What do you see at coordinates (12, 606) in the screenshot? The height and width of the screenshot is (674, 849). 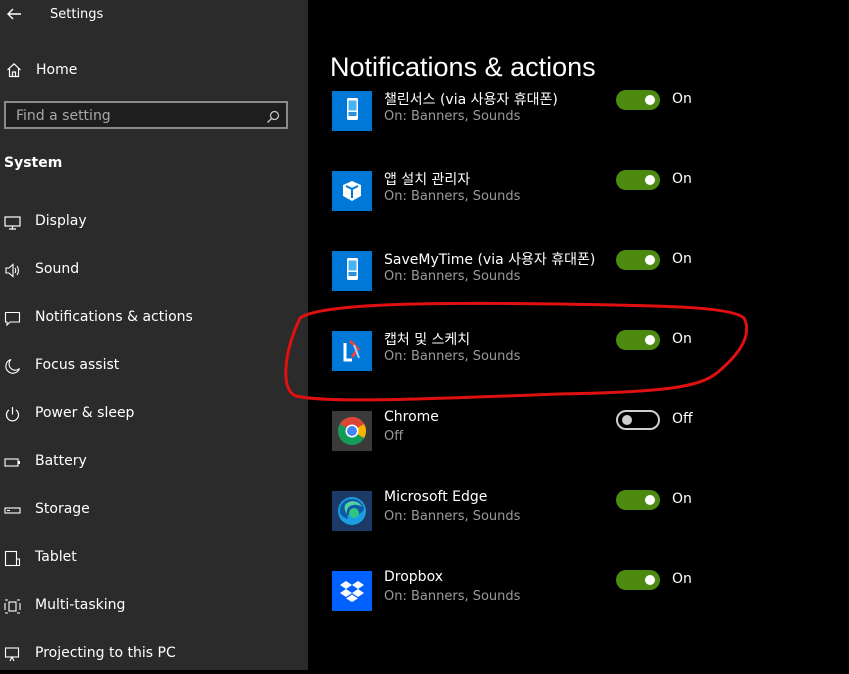 I see `multitasking-icon` at bounding box center [12, 606].